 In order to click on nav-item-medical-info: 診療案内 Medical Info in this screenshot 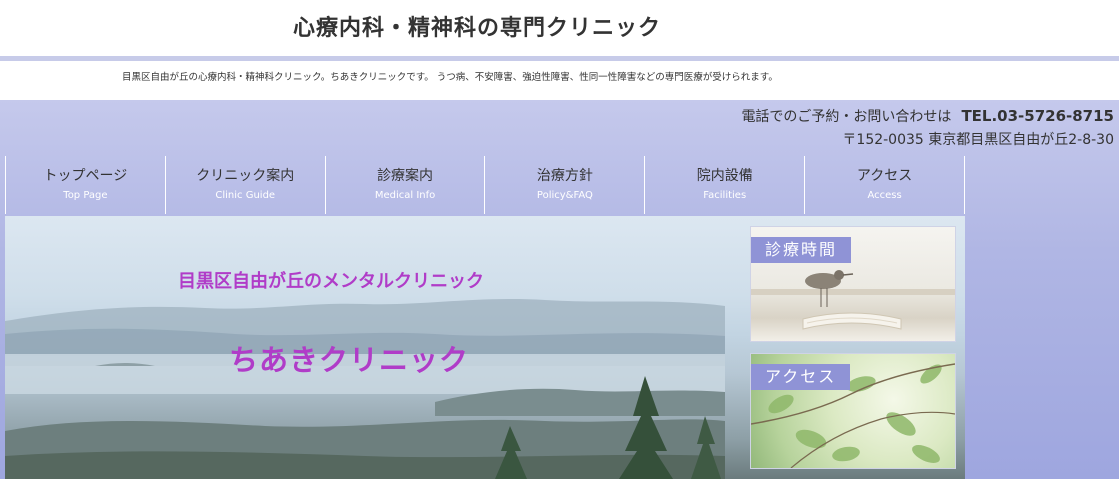, I will do `click(404, 185)`.